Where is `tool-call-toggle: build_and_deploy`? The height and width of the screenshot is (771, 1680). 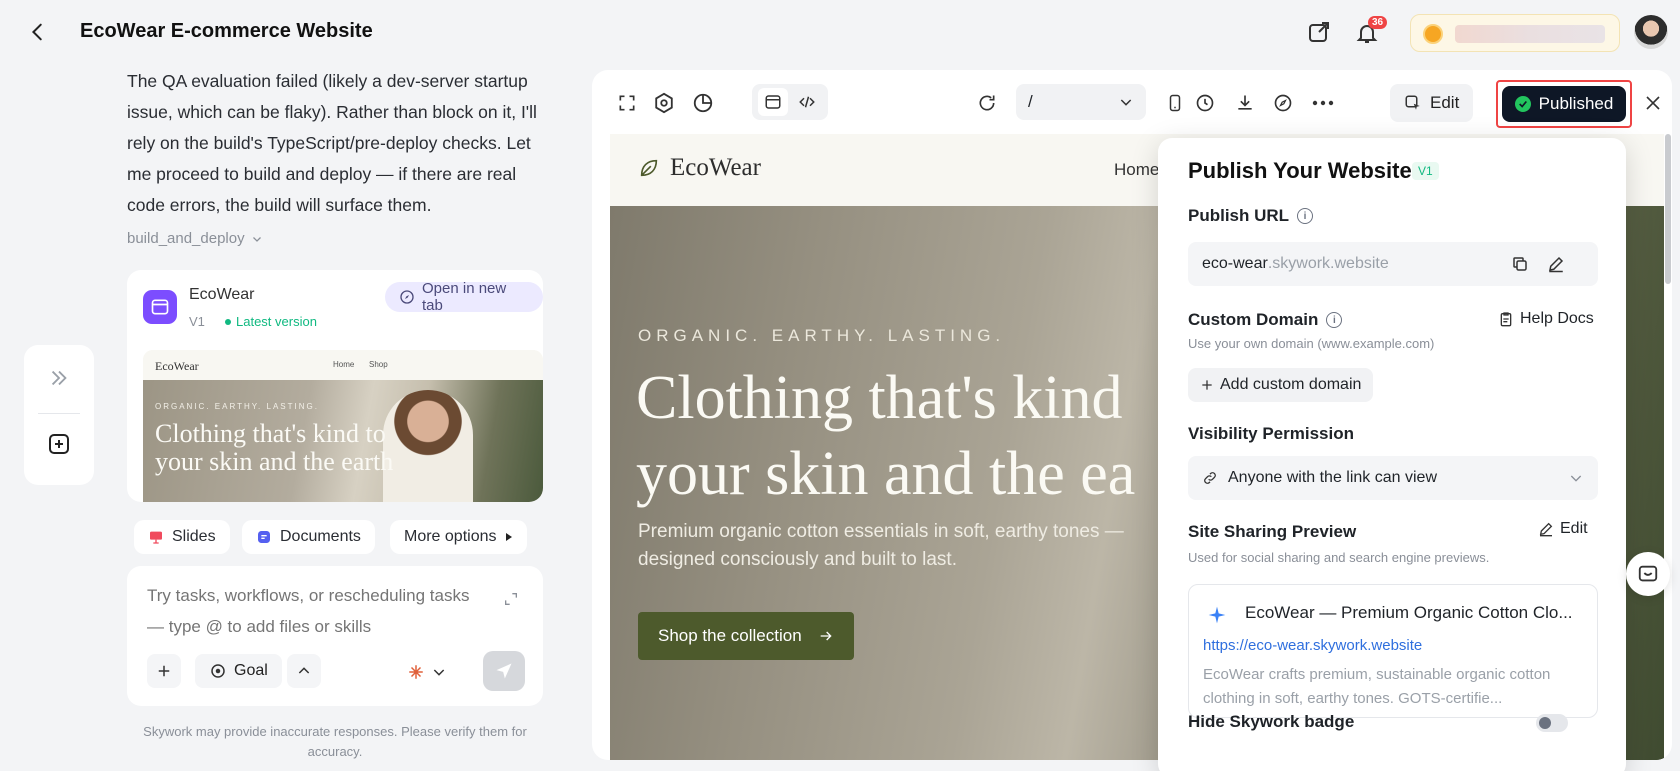 tool-call-toggle: build_and_deploy is located at coordinates (195, 238).